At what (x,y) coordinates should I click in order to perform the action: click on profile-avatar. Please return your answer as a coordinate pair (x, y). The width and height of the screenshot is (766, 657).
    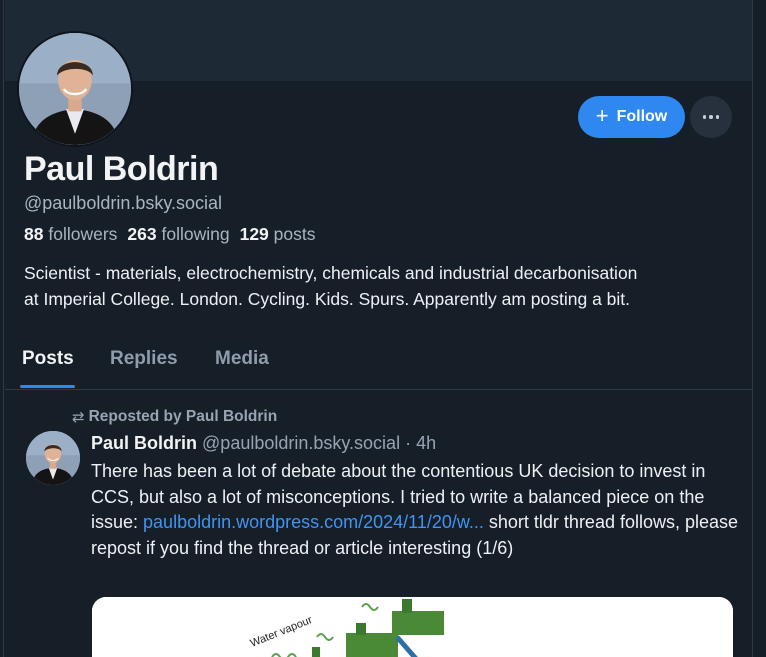
    Looking at the image, I should click on (75, 89).